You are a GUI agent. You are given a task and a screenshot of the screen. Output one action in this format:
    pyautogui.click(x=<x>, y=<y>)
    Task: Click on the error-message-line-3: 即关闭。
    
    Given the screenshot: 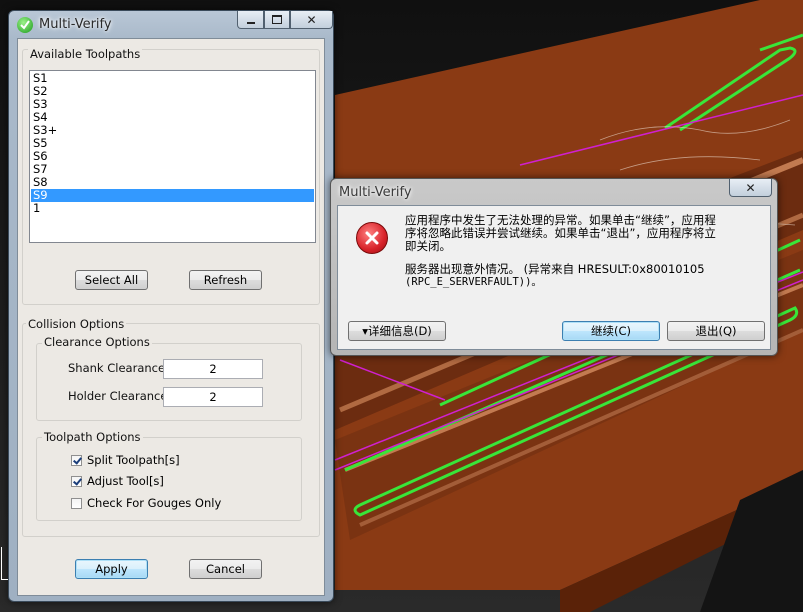 What is the action you would take?
    pyautogui.click(x=428, y=246)
    